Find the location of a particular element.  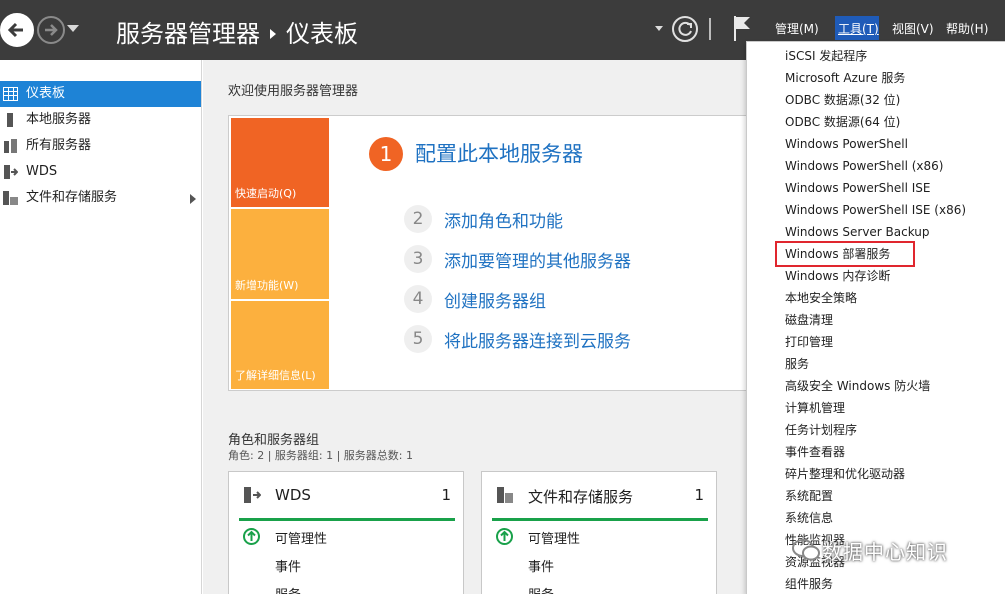

flag-icon is located at coordinates (742, 28).